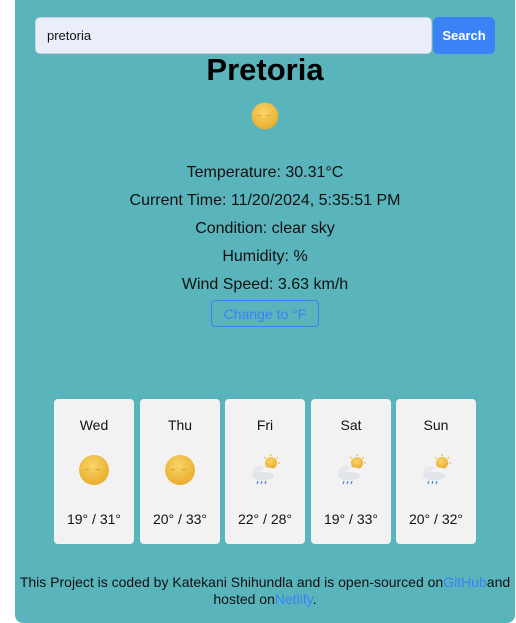  I want to click on forecast-card-thu: Thu 20° / 33°, so click(180, 471).